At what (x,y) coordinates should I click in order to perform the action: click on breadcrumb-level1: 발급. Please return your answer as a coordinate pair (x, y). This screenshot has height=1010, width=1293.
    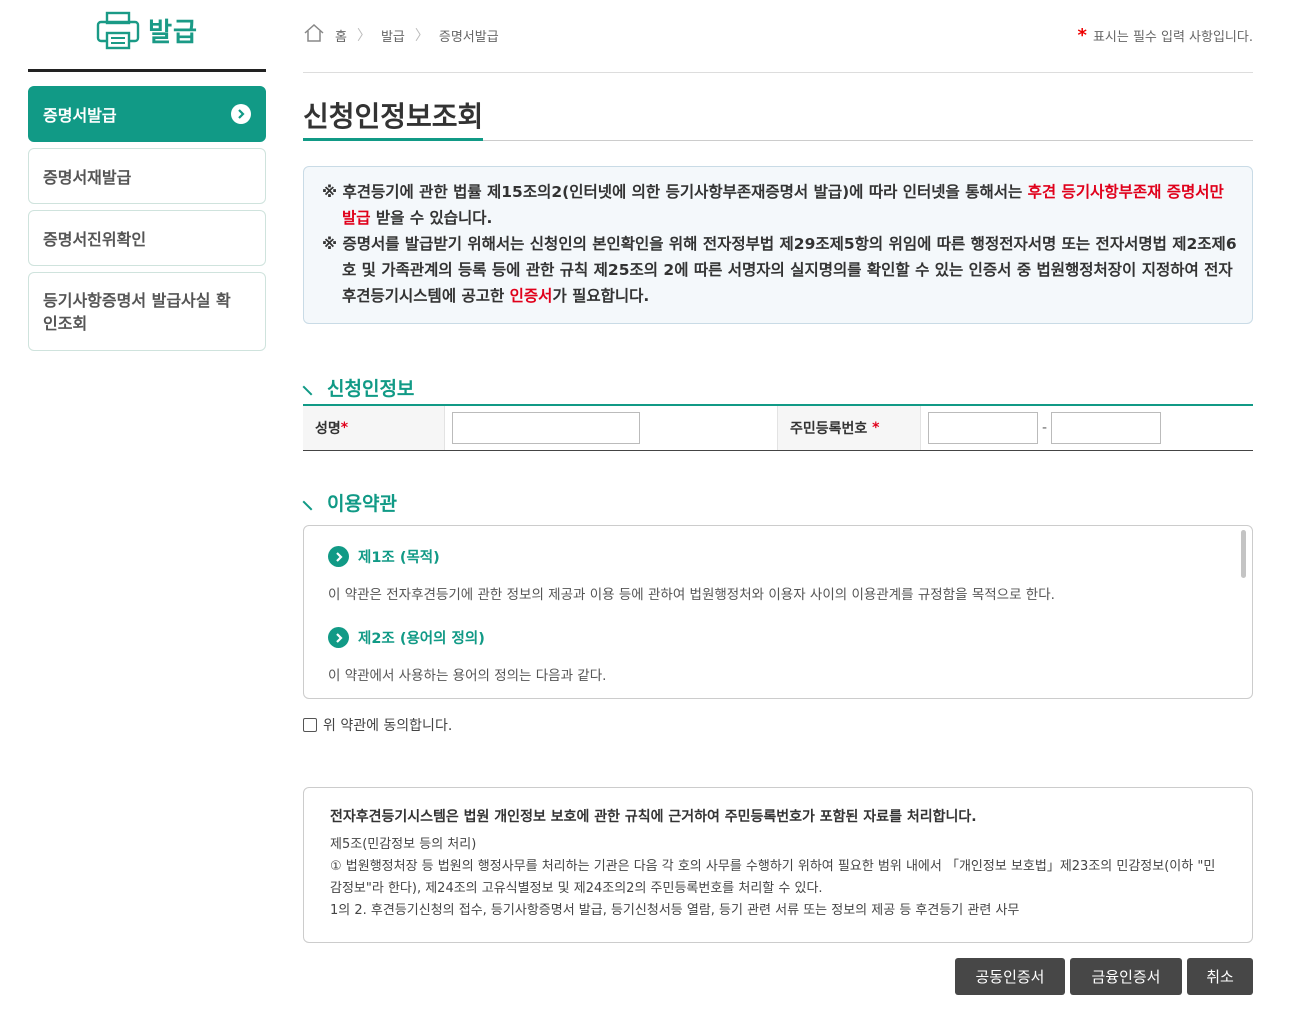
    Looking at the image, I should click on (393, 35).